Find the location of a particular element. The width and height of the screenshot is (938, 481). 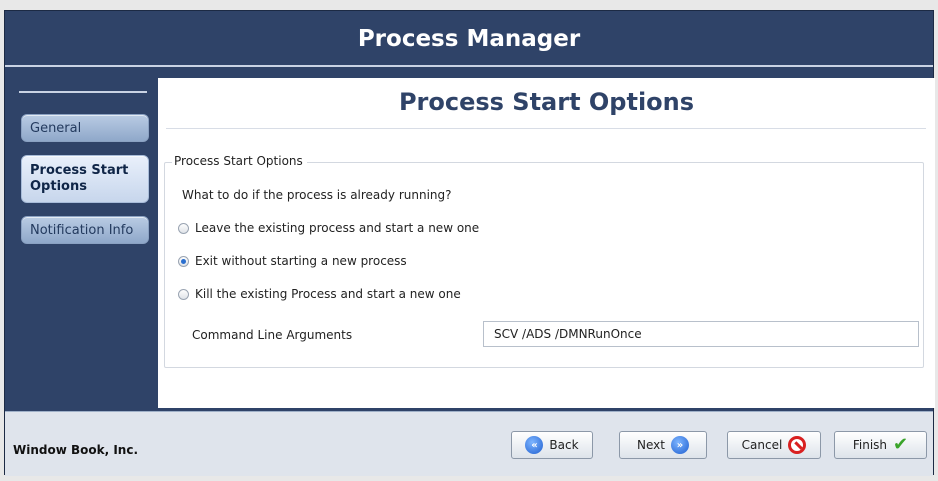

radio-button-checked is located at coordinates (183, 261).